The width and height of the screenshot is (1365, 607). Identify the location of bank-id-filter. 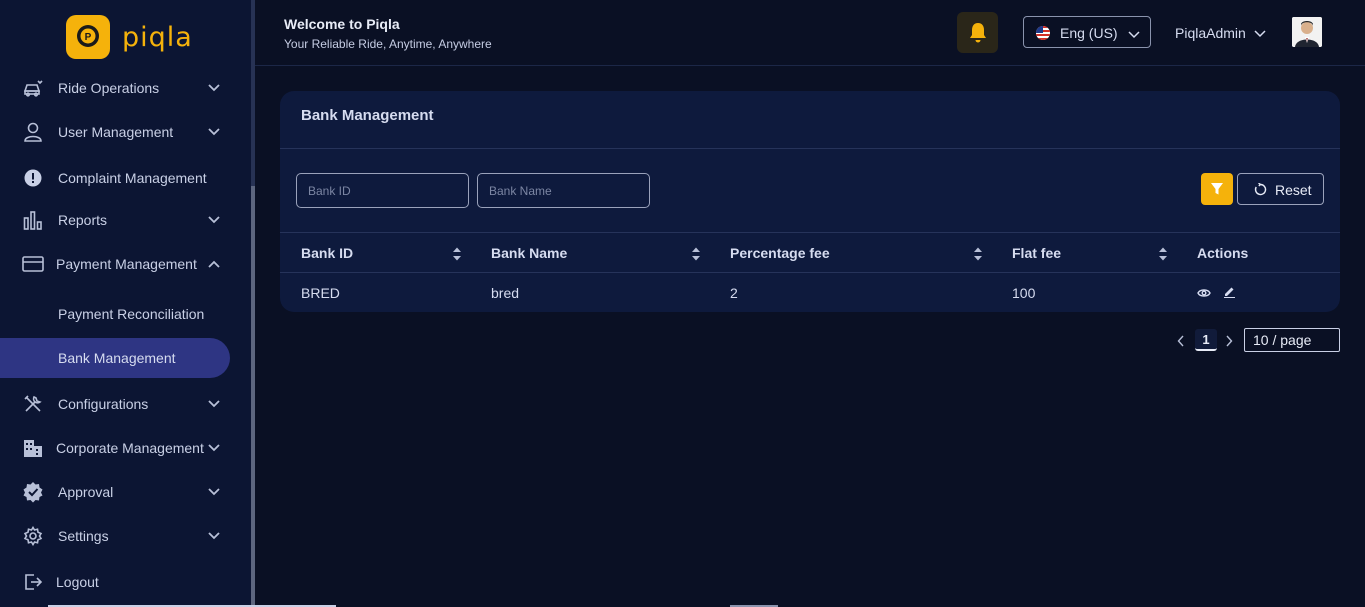
(382, 190).